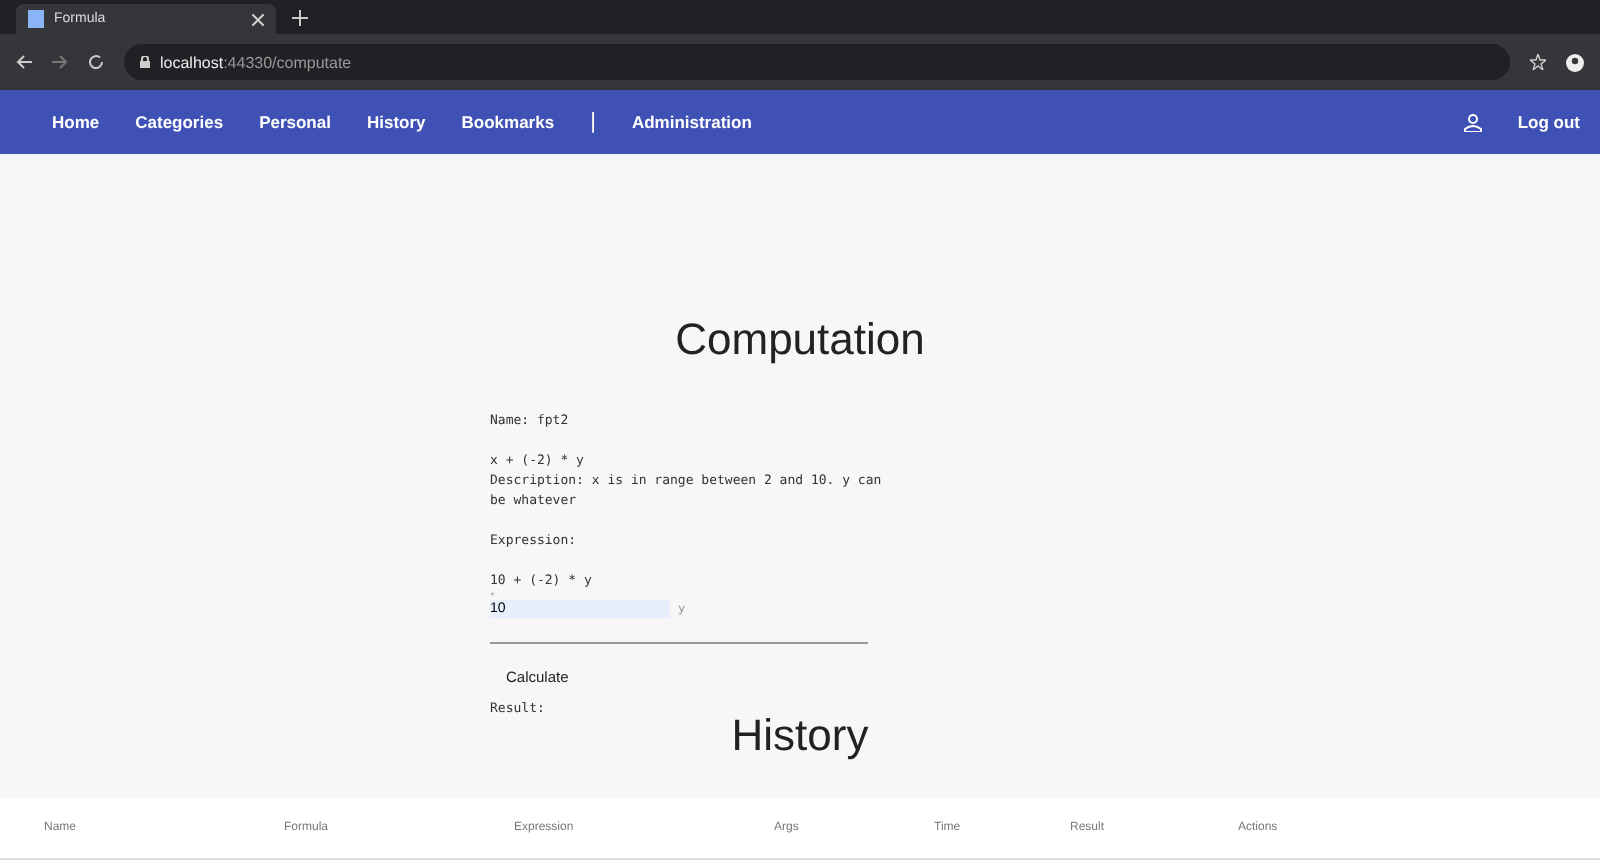 The width and height of the screenshot is (1600, 860). I want to click on nav-link: Personal, so click(295, 122).